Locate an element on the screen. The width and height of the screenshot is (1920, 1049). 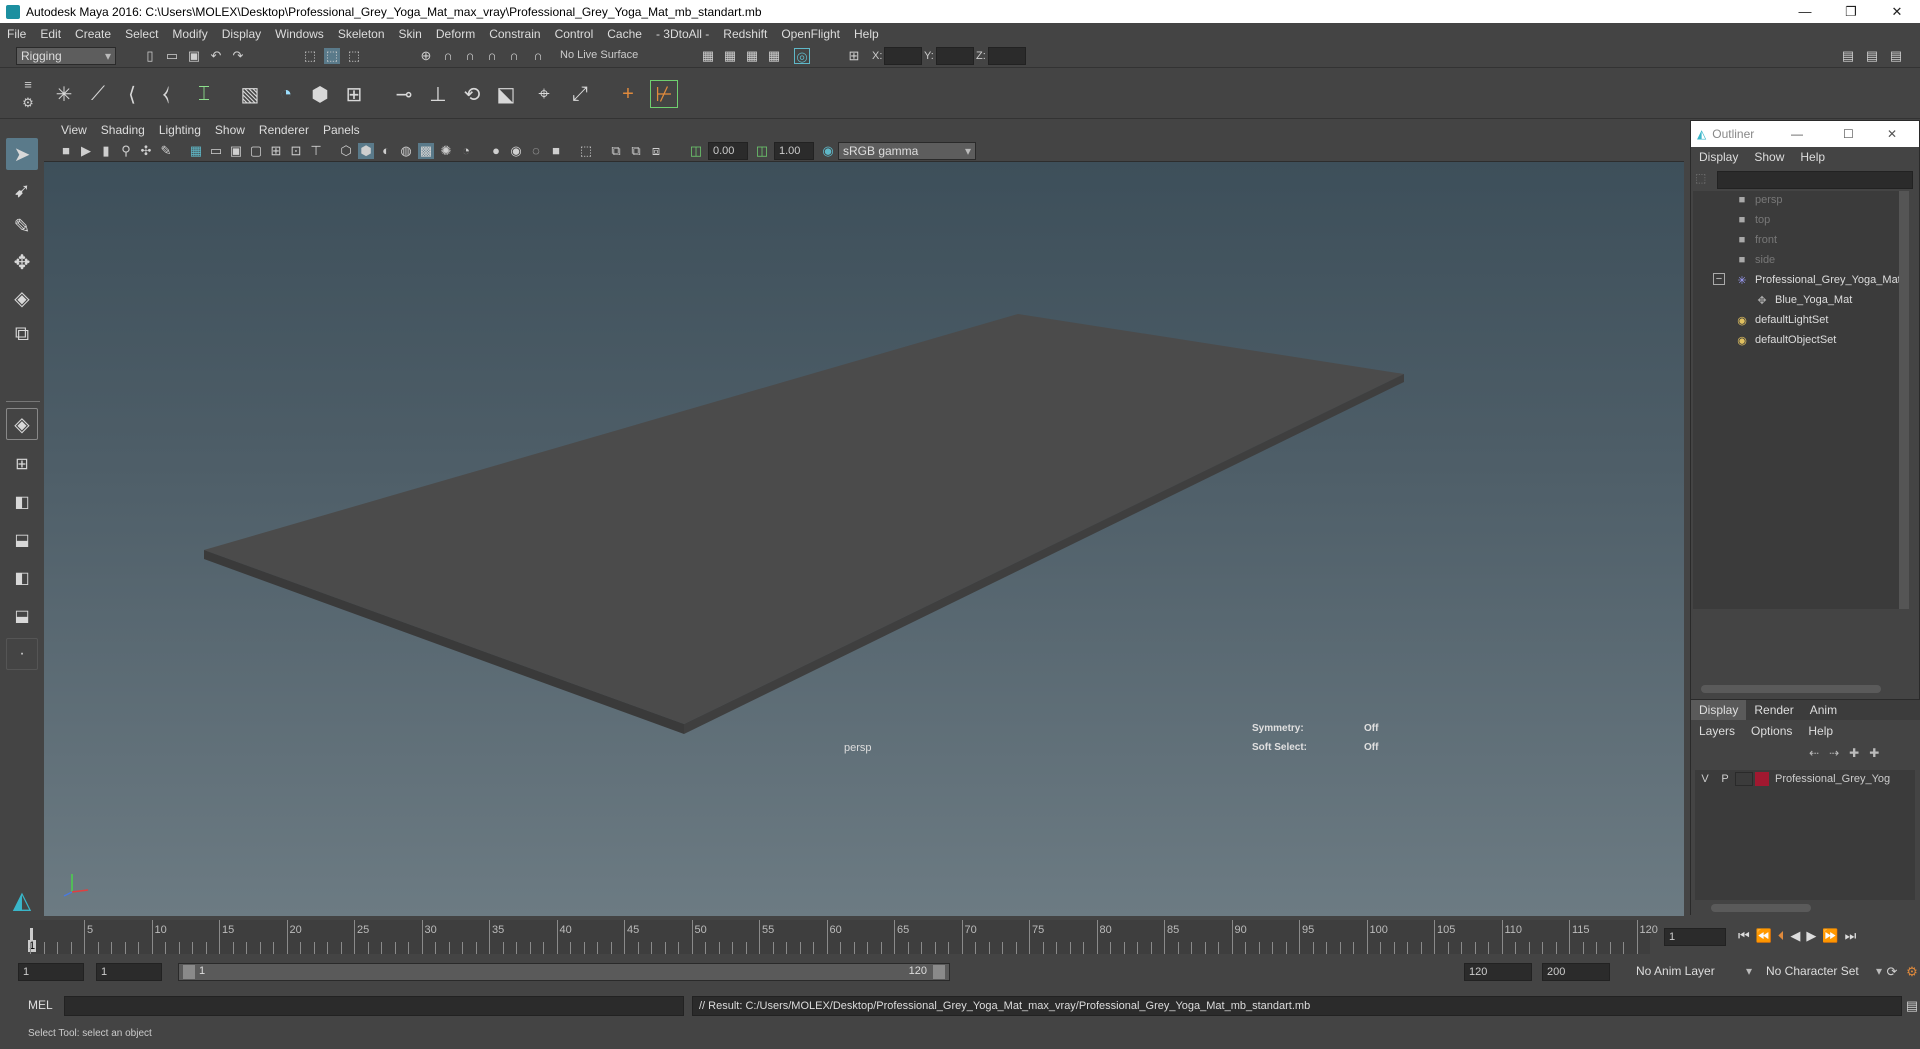
select-hierarchy-icon: ⬚ is located at coordinates (310, 56).